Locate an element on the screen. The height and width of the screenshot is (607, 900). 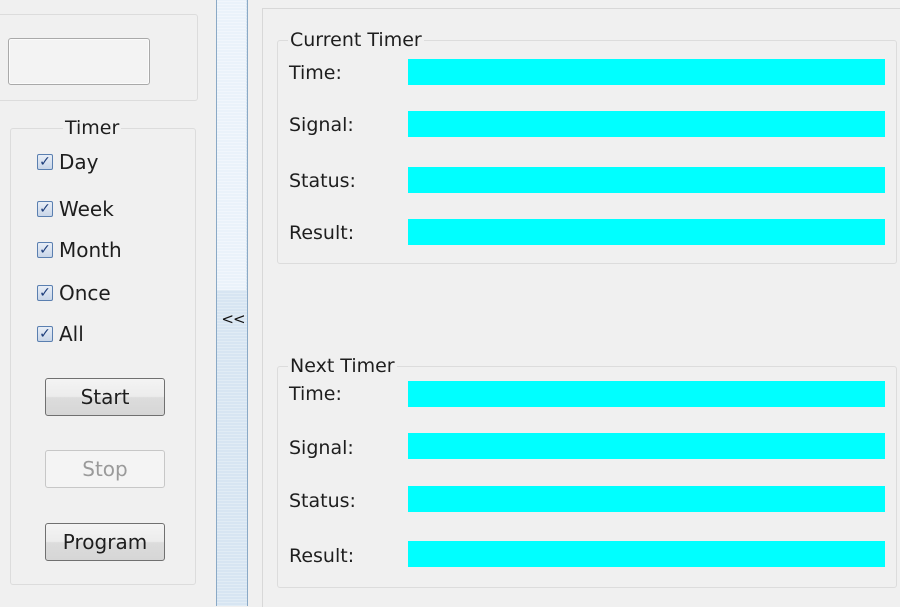
top-input-field is located at coordinates (79, 61).